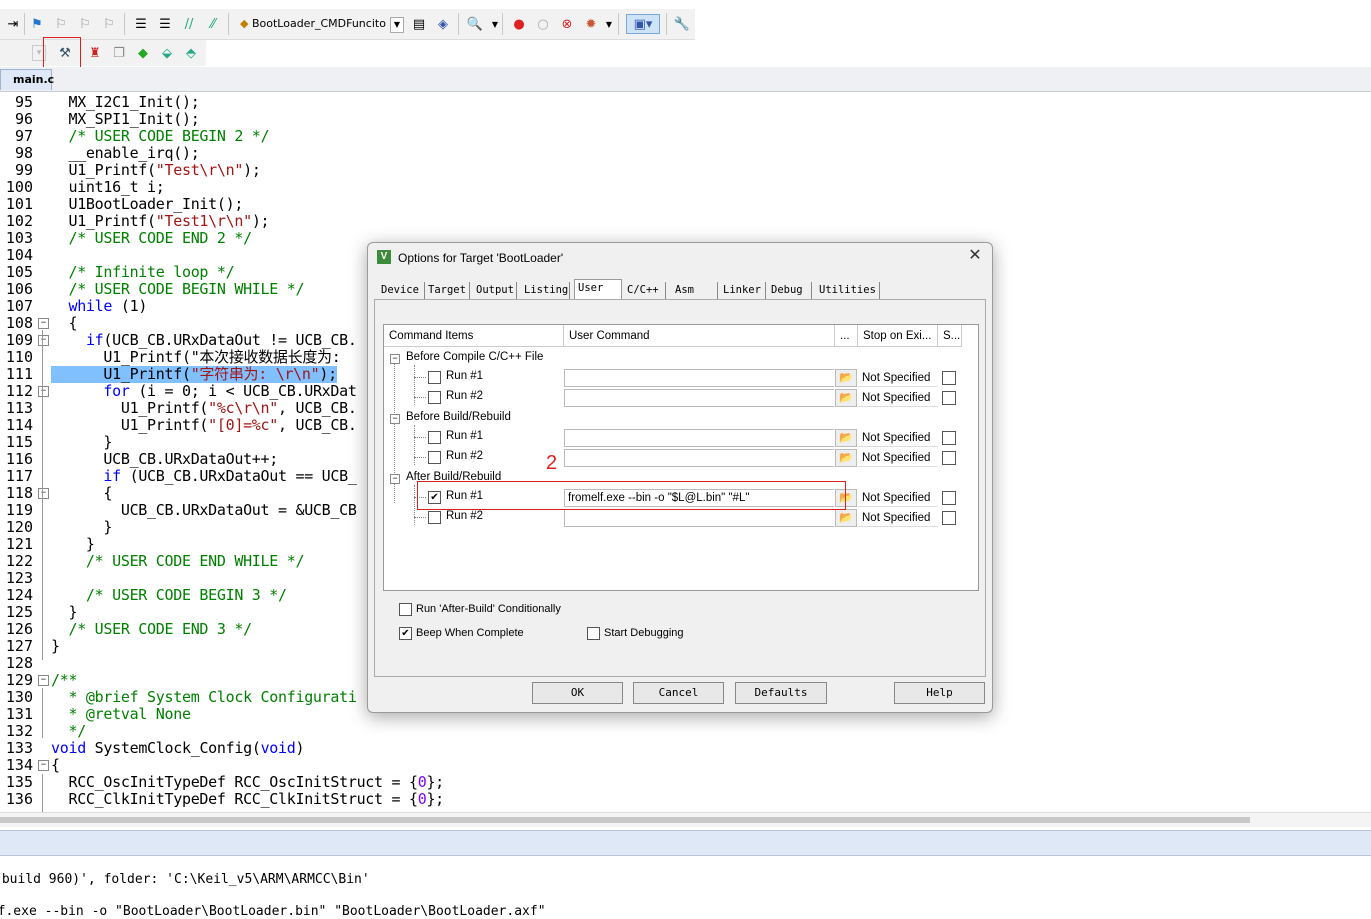 Image resolution: width=1371 pixels, height=919 pixels. What do you see at coordinates (142, 272) in the screenshot?
I see `code-line: /* Infinite loop */` at bounding box center [142, 272].